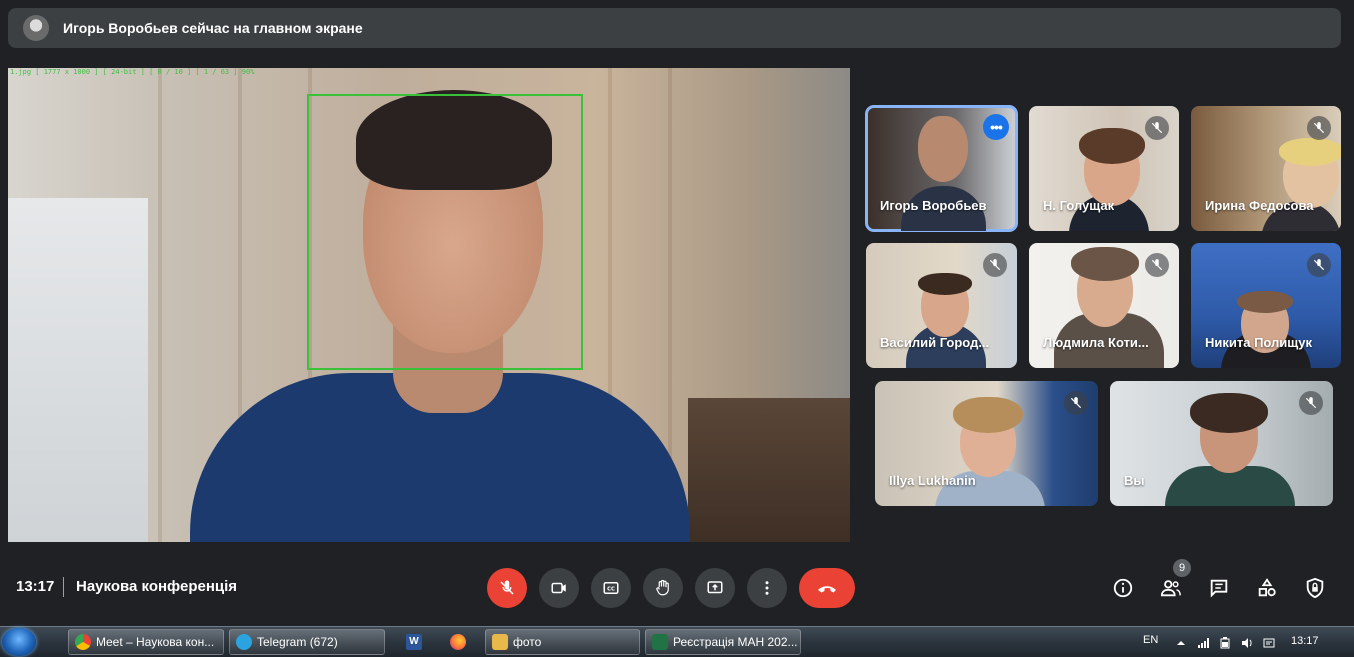 Image resolution: width=1354 pixels, height=657 pixels. What do you see at coordinates (986, 443) in the screenshot?
I see `participant-tile: Illya Lukhanin` at bounding box center [986, 443].